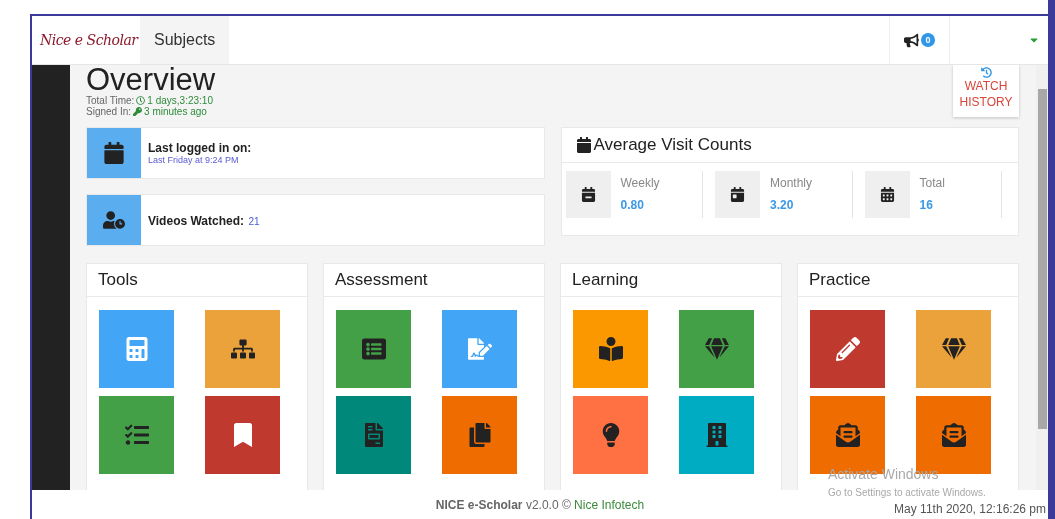 This screenshot has width=1055, height=519. I want to click on stat-value: 16, so click(926, 205).